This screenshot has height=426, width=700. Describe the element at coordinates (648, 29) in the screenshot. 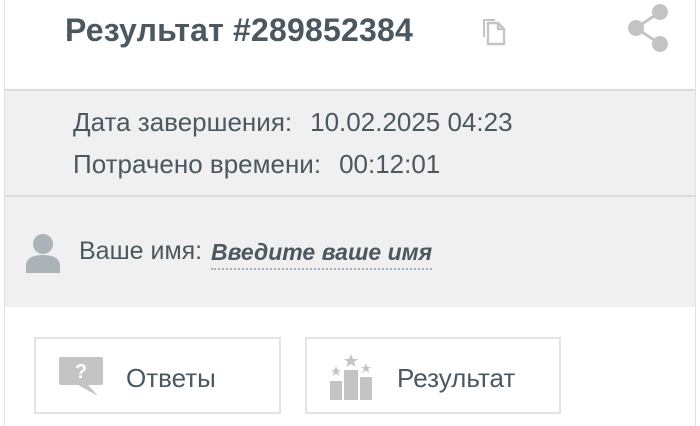

I see `share-icon` at that location.